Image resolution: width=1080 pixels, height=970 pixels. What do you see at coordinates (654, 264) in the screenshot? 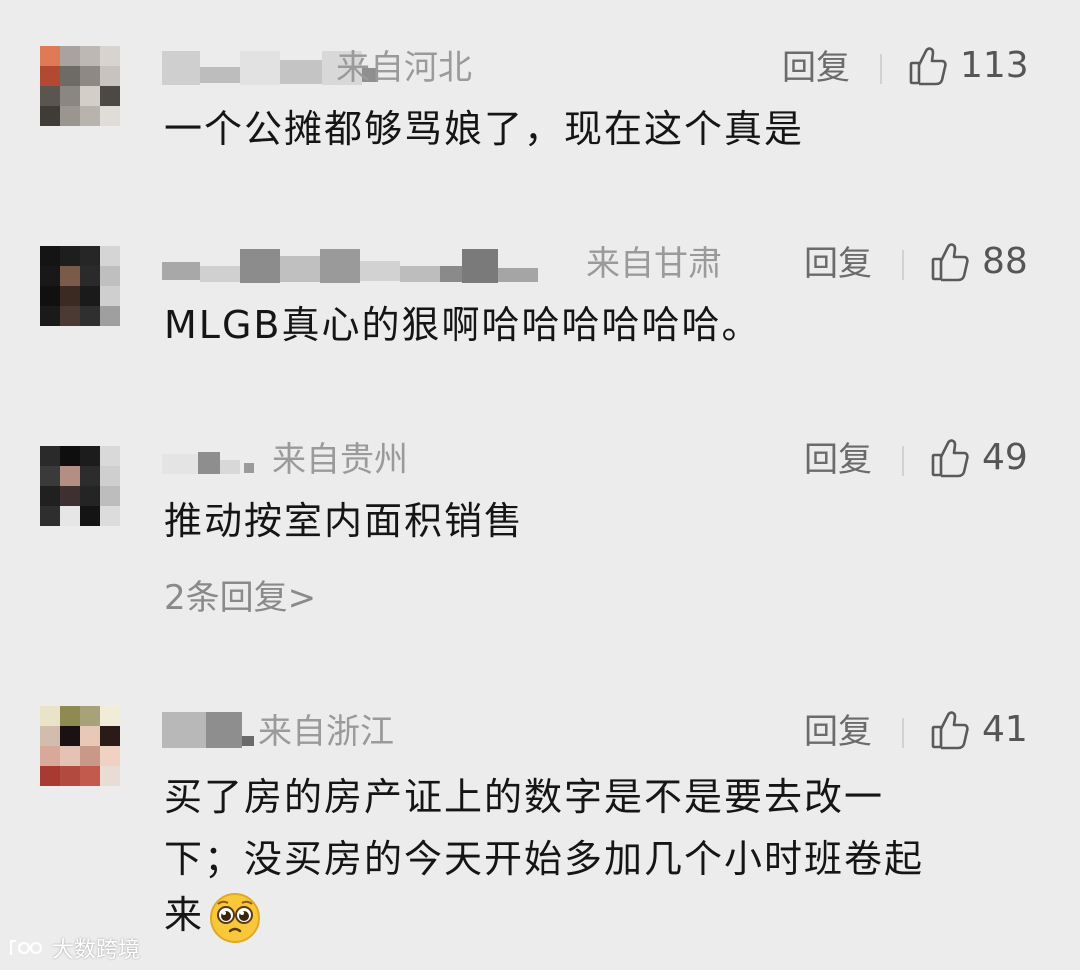
I see `region-label: 来自甘肃` at bounding box center [654, 264].